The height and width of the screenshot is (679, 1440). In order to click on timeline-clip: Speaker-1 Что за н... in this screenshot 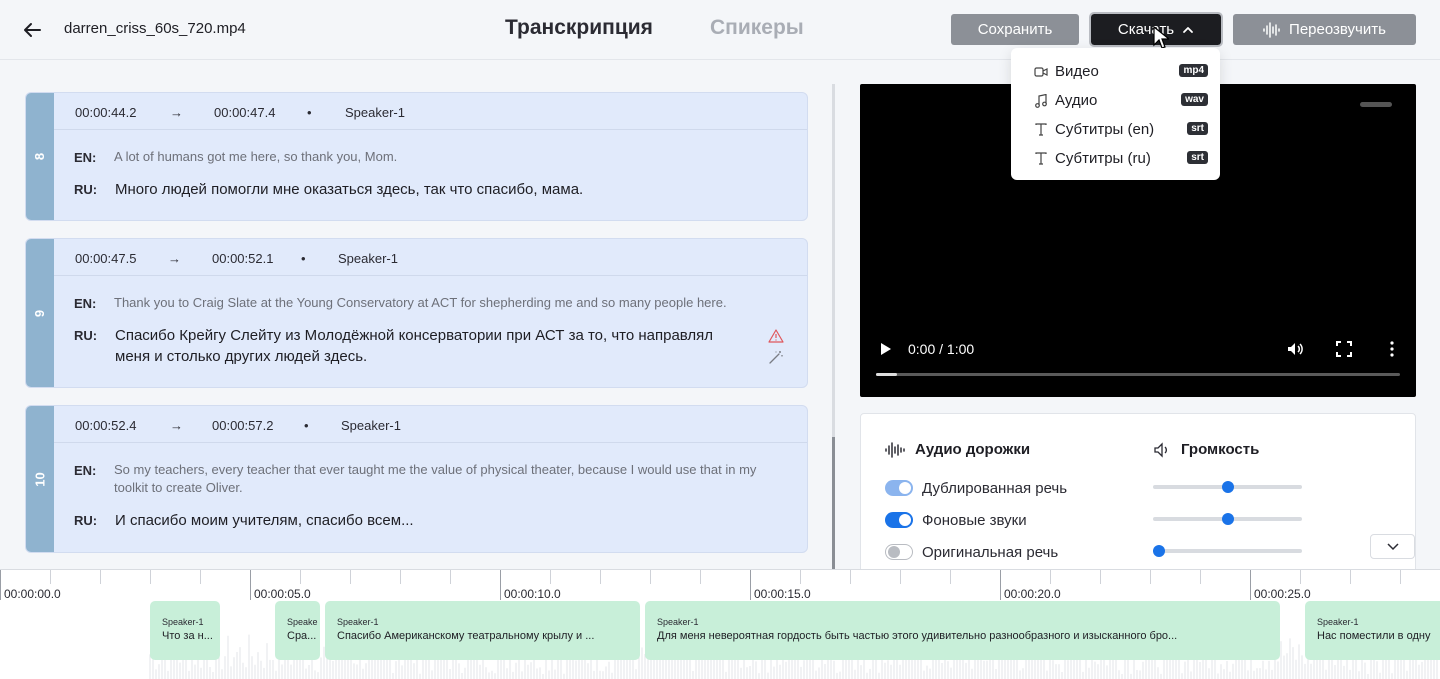, I will do `click(185, 630)`.